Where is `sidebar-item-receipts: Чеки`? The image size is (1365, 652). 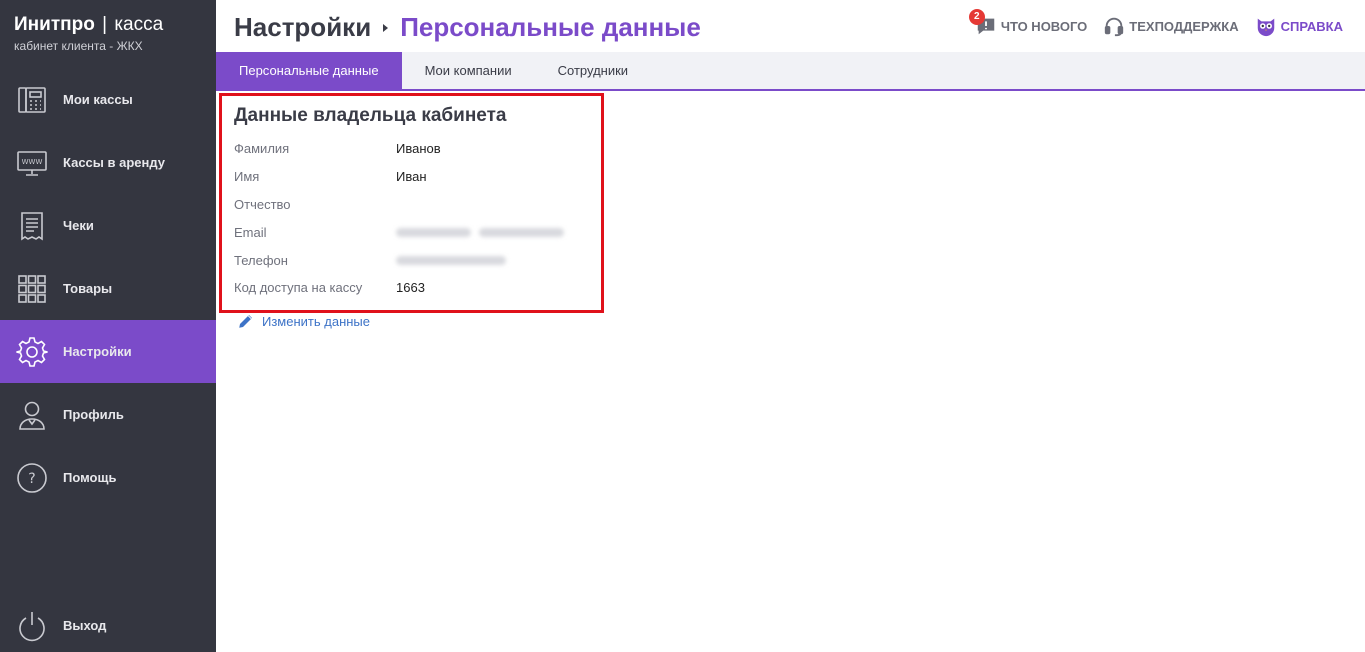
sidebar-item-receipts: Чеки is located at coordinates (108, 225).